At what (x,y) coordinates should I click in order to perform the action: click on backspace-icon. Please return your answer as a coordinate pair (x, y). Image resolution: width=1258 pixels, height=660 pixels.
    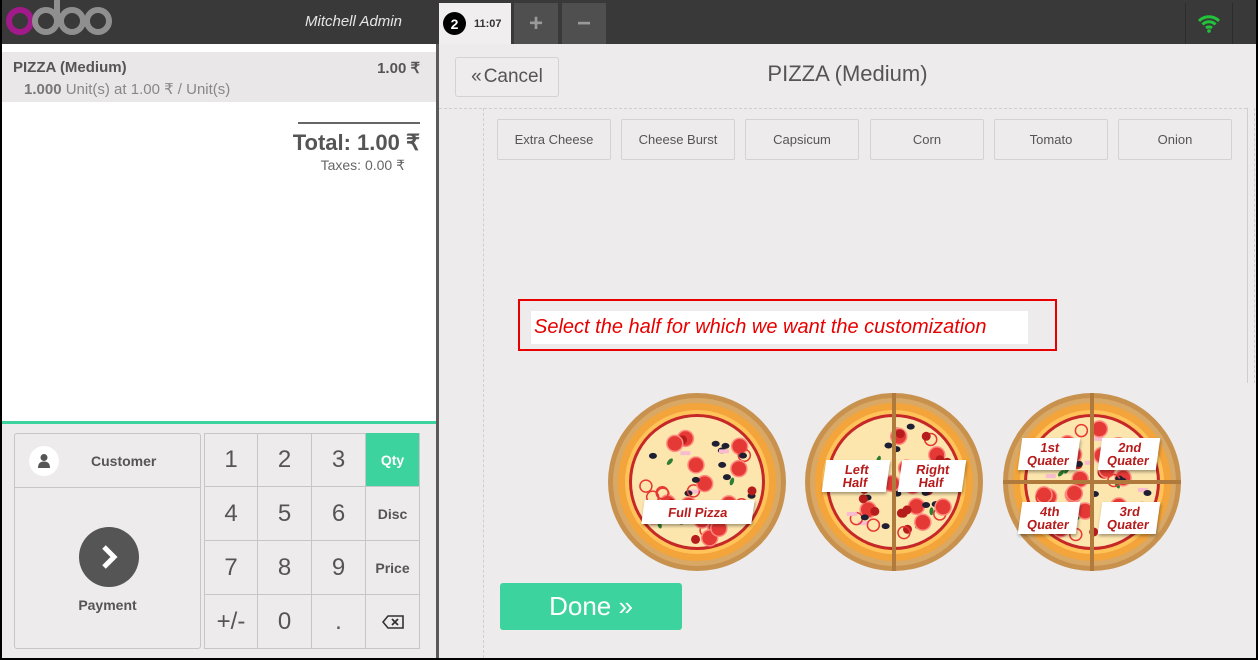
    Looking at the image, I should click on (392, 621).